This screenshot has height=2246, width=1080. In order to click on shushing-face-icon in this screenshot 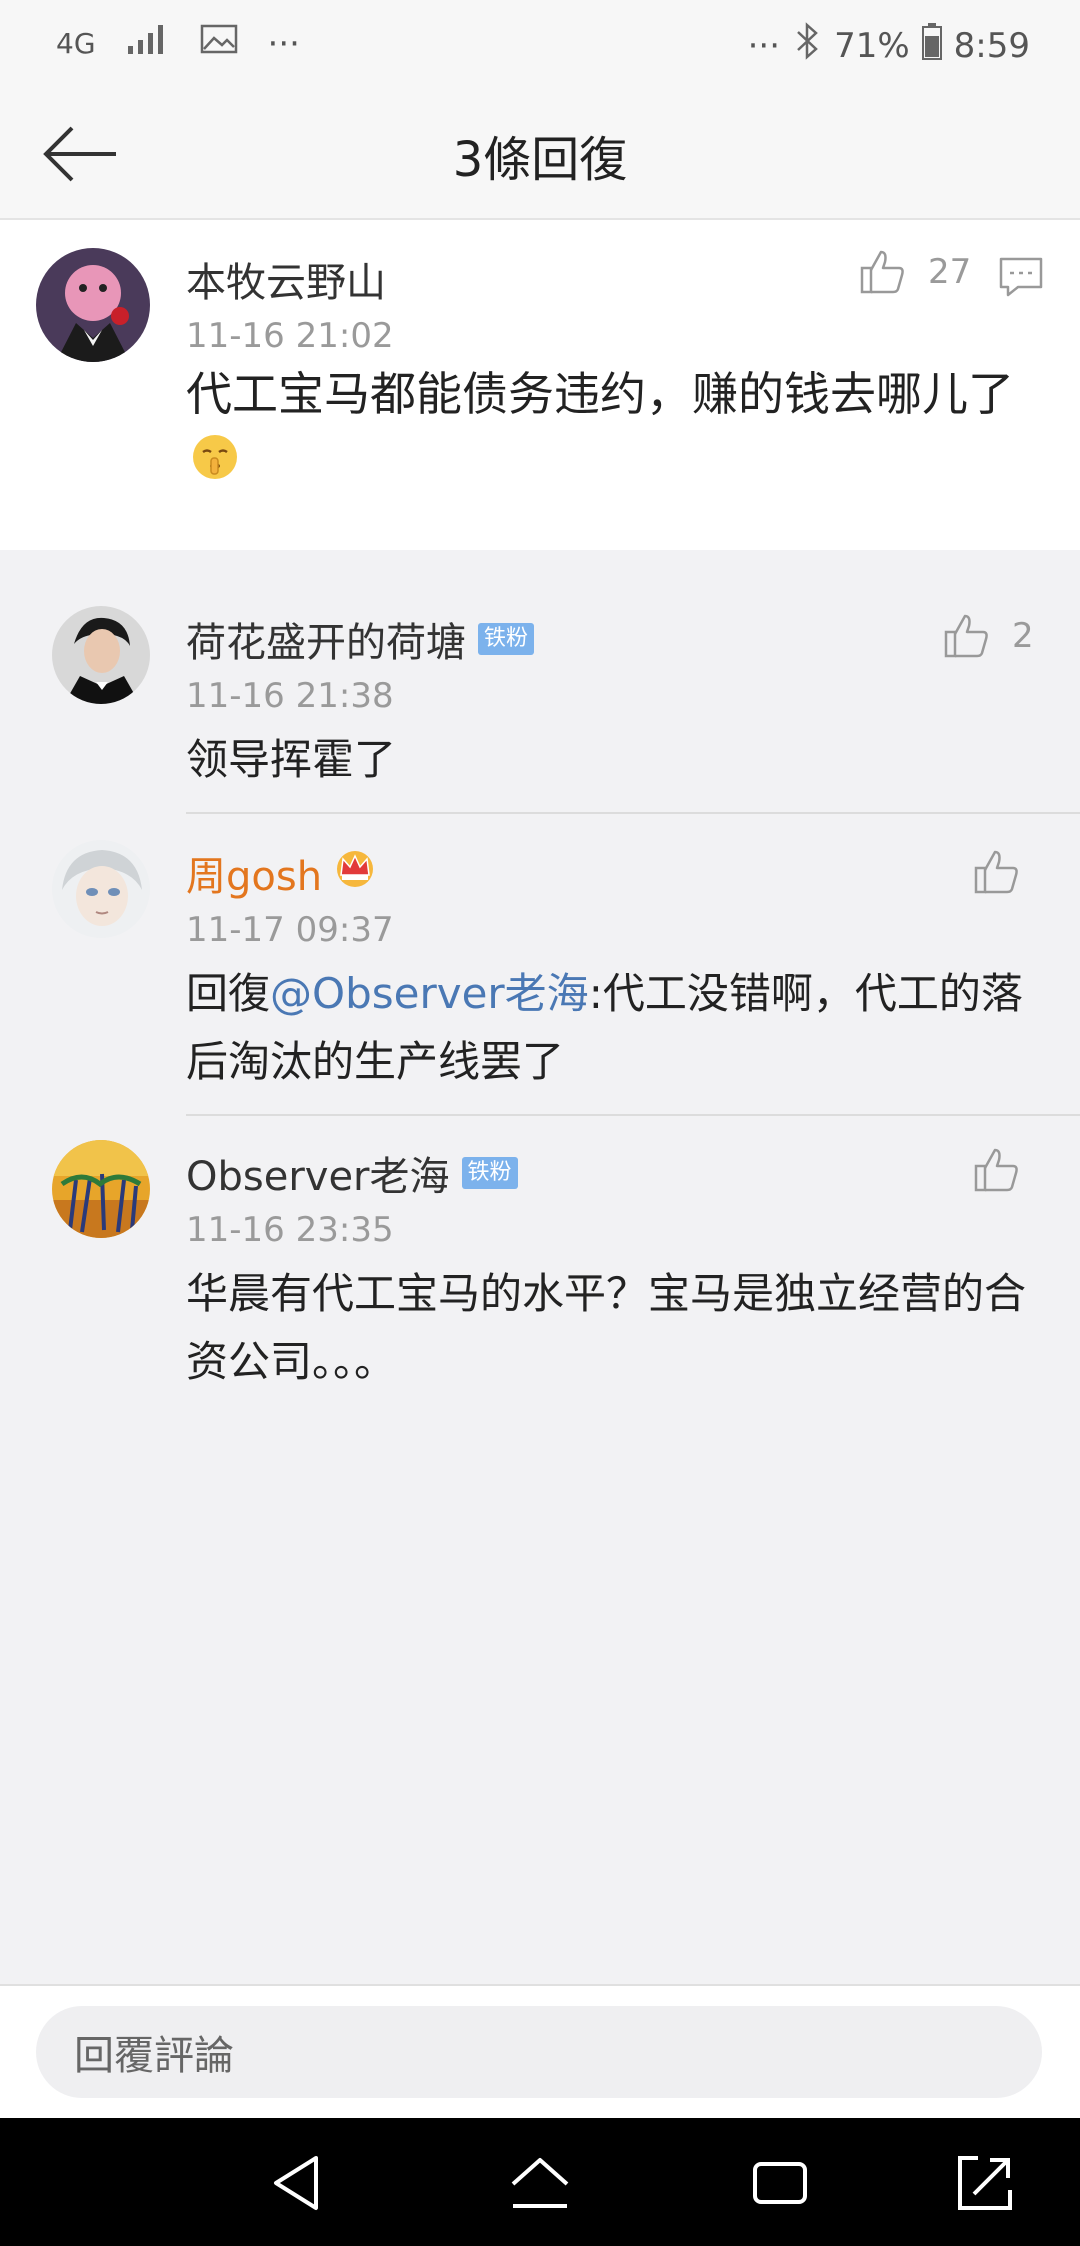, I will do `click(215, 466)`.